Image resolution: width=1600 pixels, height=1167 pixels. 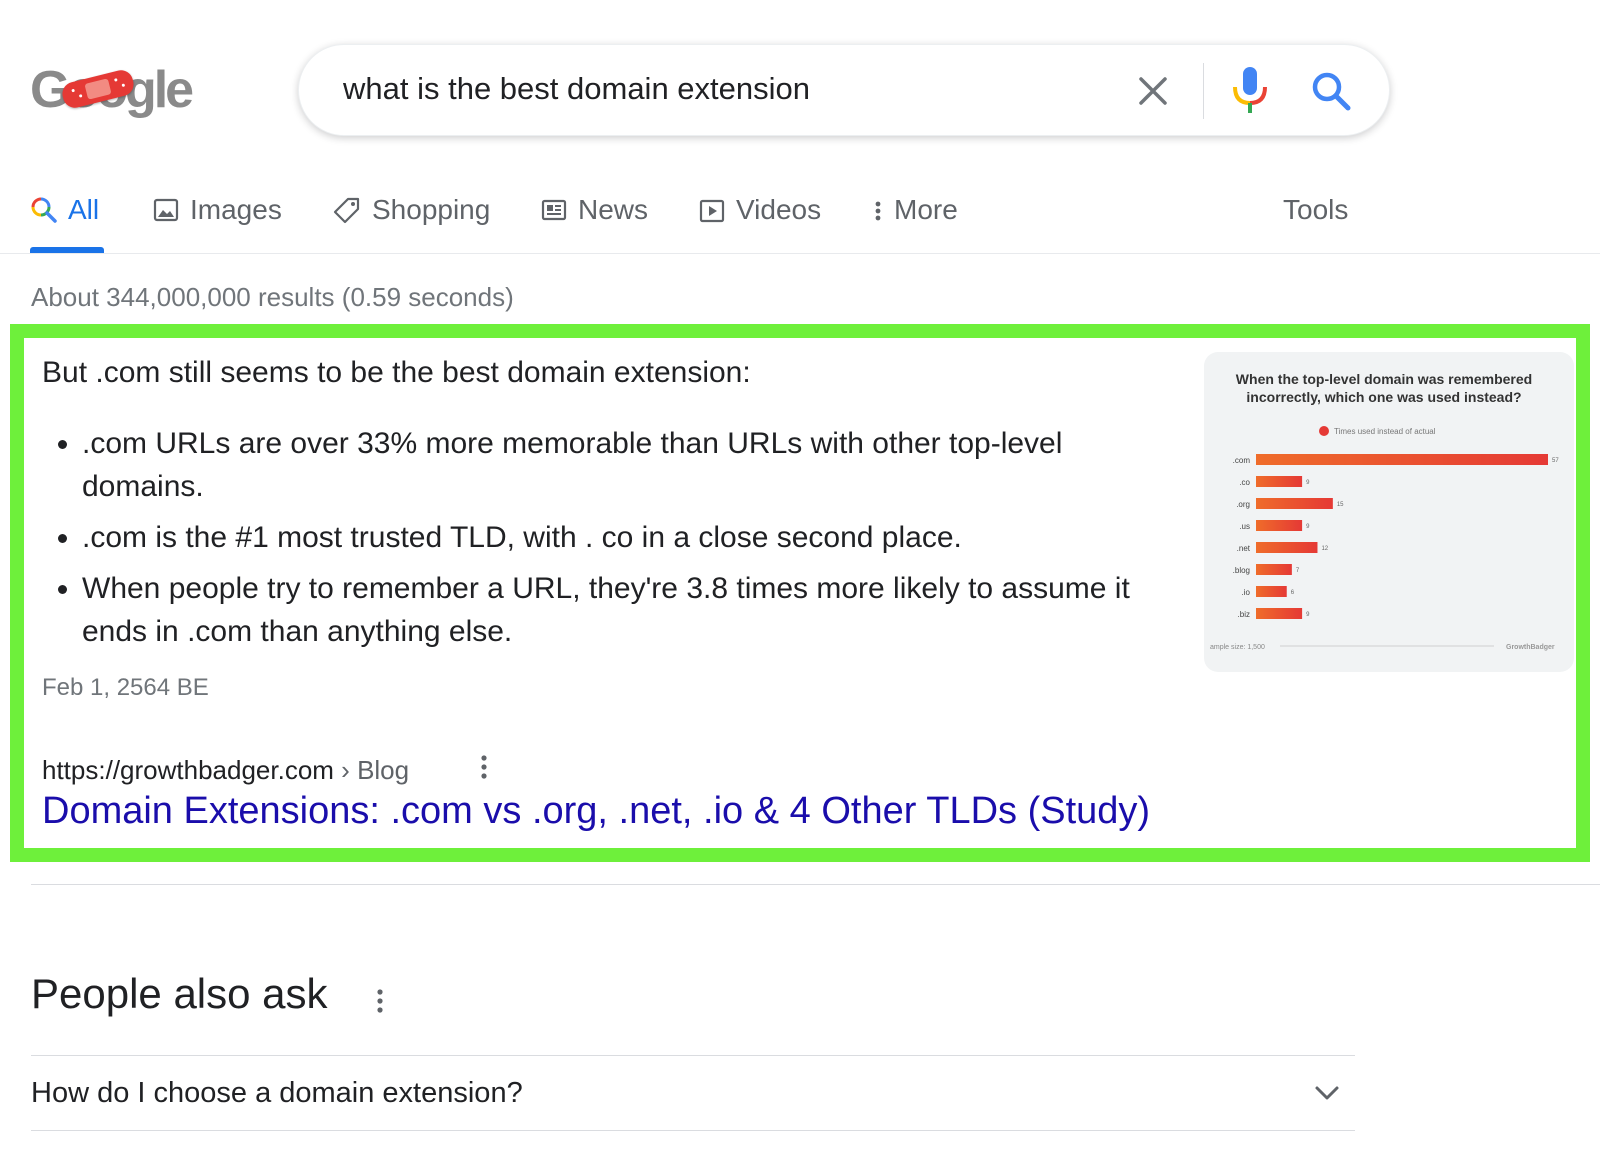 I want to click on chart-title-line-1: When the top-level domain was remembered, so click(x=1384, y=379).